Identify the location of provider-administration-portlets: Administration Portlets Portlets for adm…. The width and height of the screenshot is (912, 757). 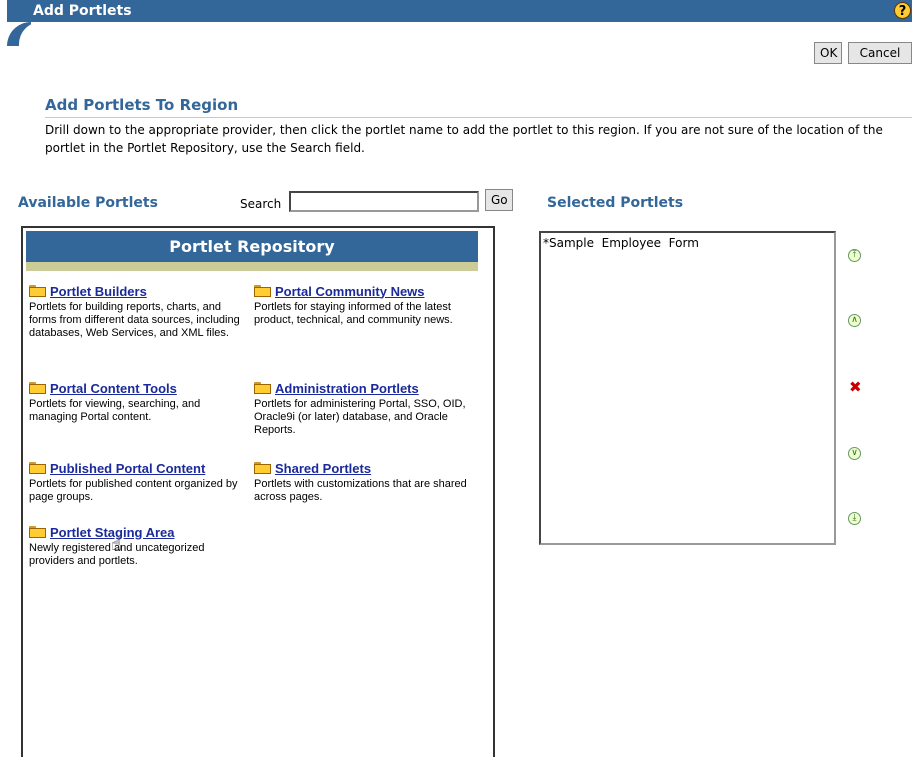
(363, 408).